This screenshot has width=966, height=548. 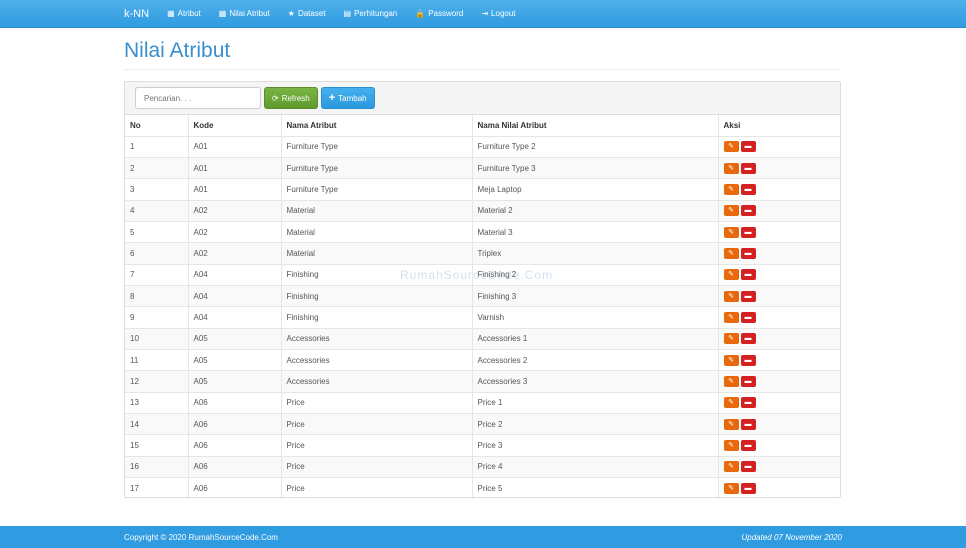 I want to click on table-cell: Furniture Type 3, so click(x=594, y=167).